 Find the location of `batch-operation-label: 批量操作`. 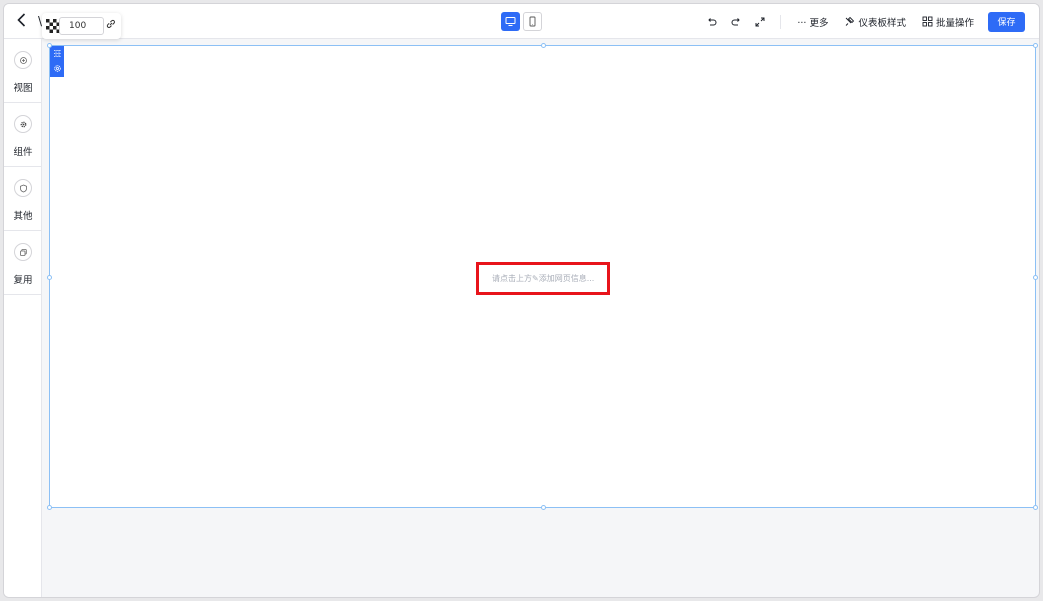

batch-operation-label: 批量操作 is located at coordinates (954, 23).